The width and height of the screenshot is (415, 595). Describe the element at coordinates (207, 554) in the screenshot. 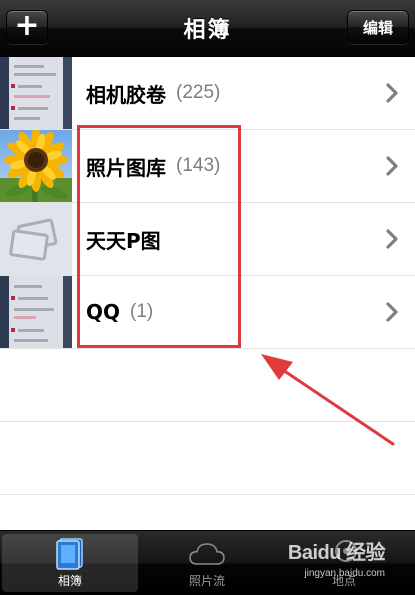

I see `cloud-icon` at that location.